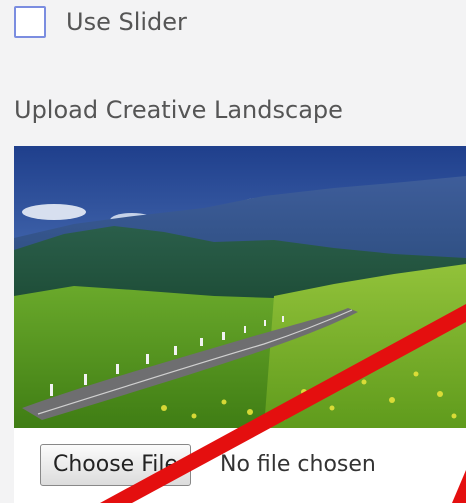  I want to click on use-slider-option: Use Slider, so click(100, 22).